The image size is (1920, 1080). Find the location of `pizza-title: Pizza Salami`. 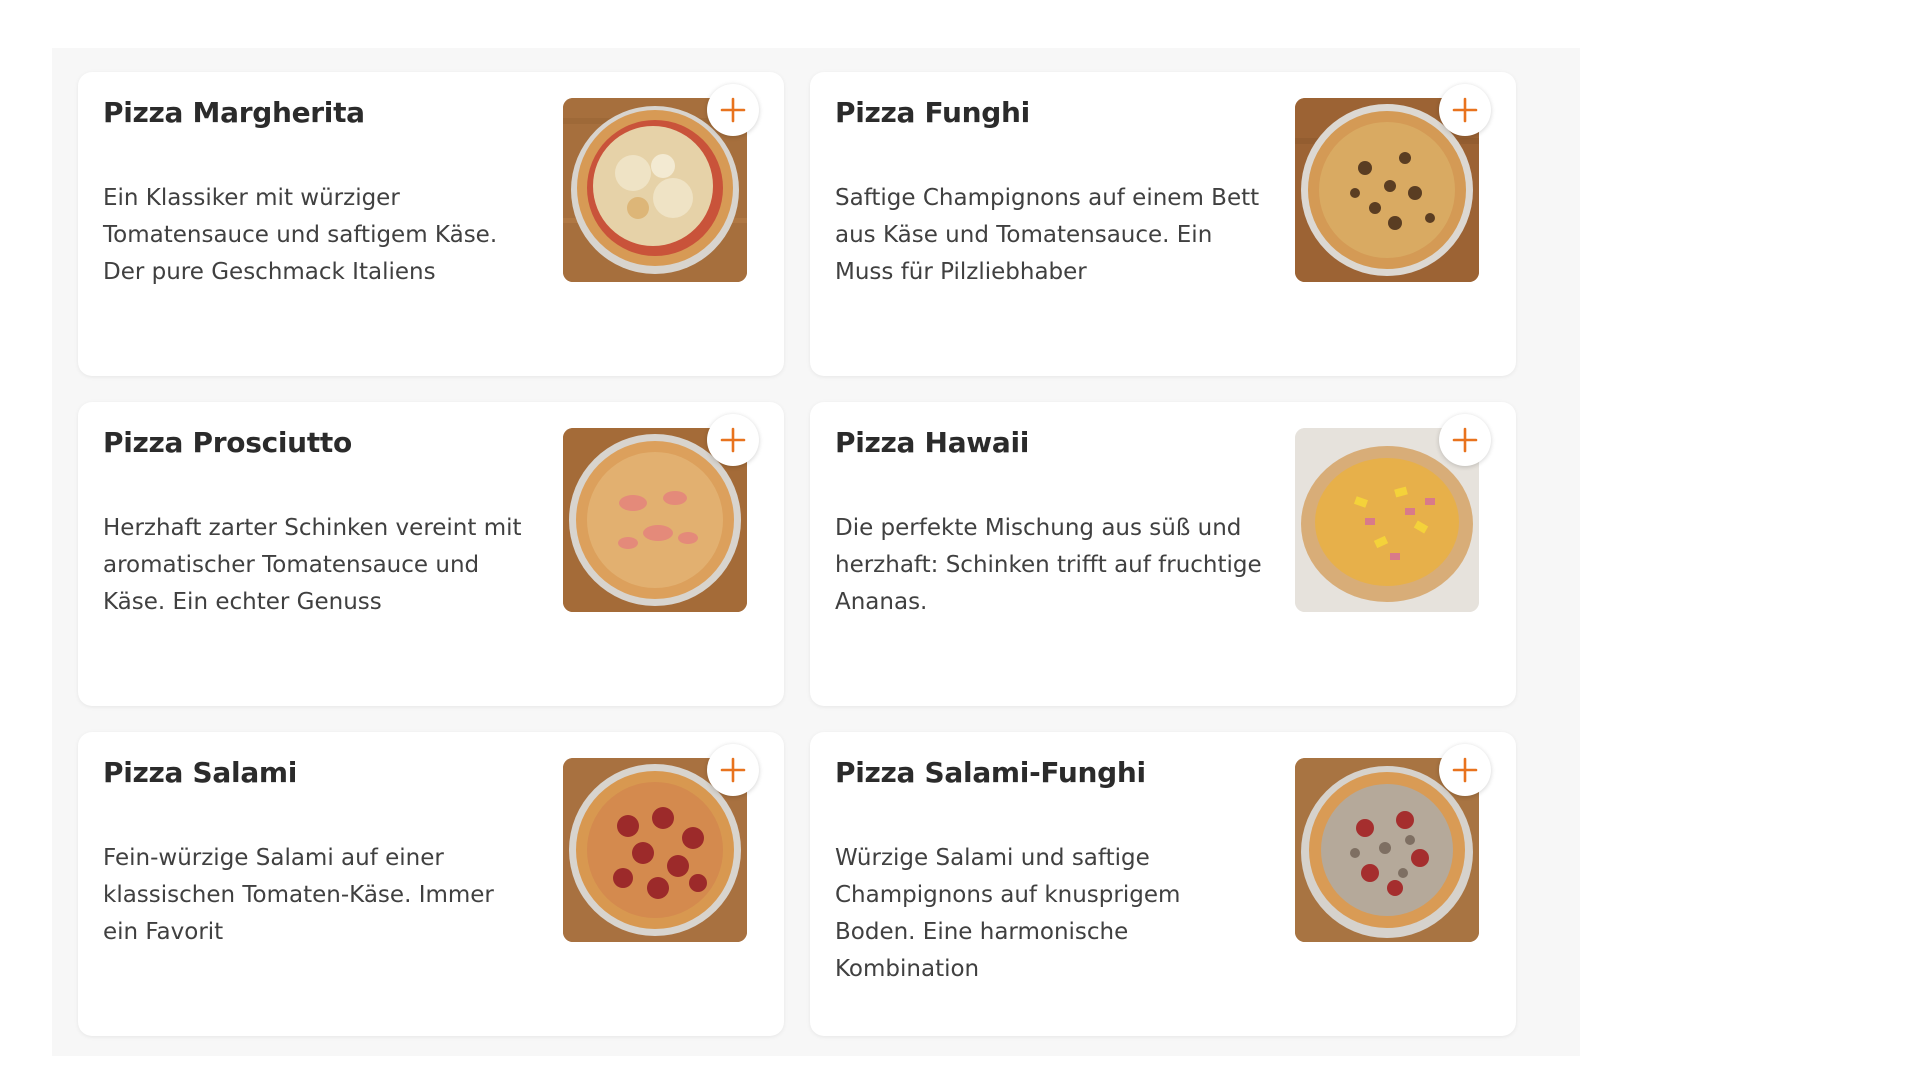

pizza-title: Pizza Salami is located at coordinates (200, 772).